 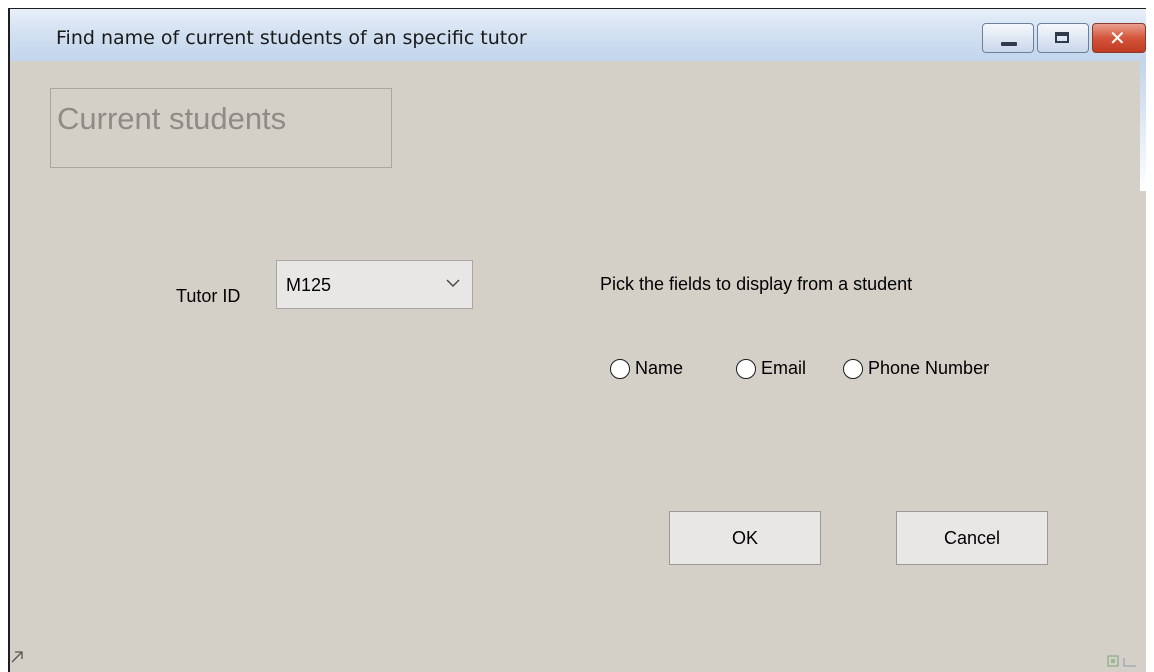 What do you see at coordinates (309, 285) in the screenshot?
I see `tutor-id-value: M125` at bounding box center [309, 285].